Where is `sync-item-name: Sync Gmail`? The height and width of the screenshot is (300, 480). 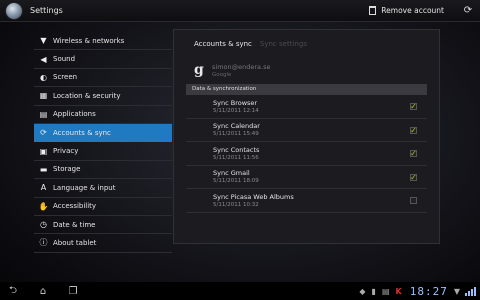
sync-item-name: Sync Gmail is located at coordinates (231, 173).